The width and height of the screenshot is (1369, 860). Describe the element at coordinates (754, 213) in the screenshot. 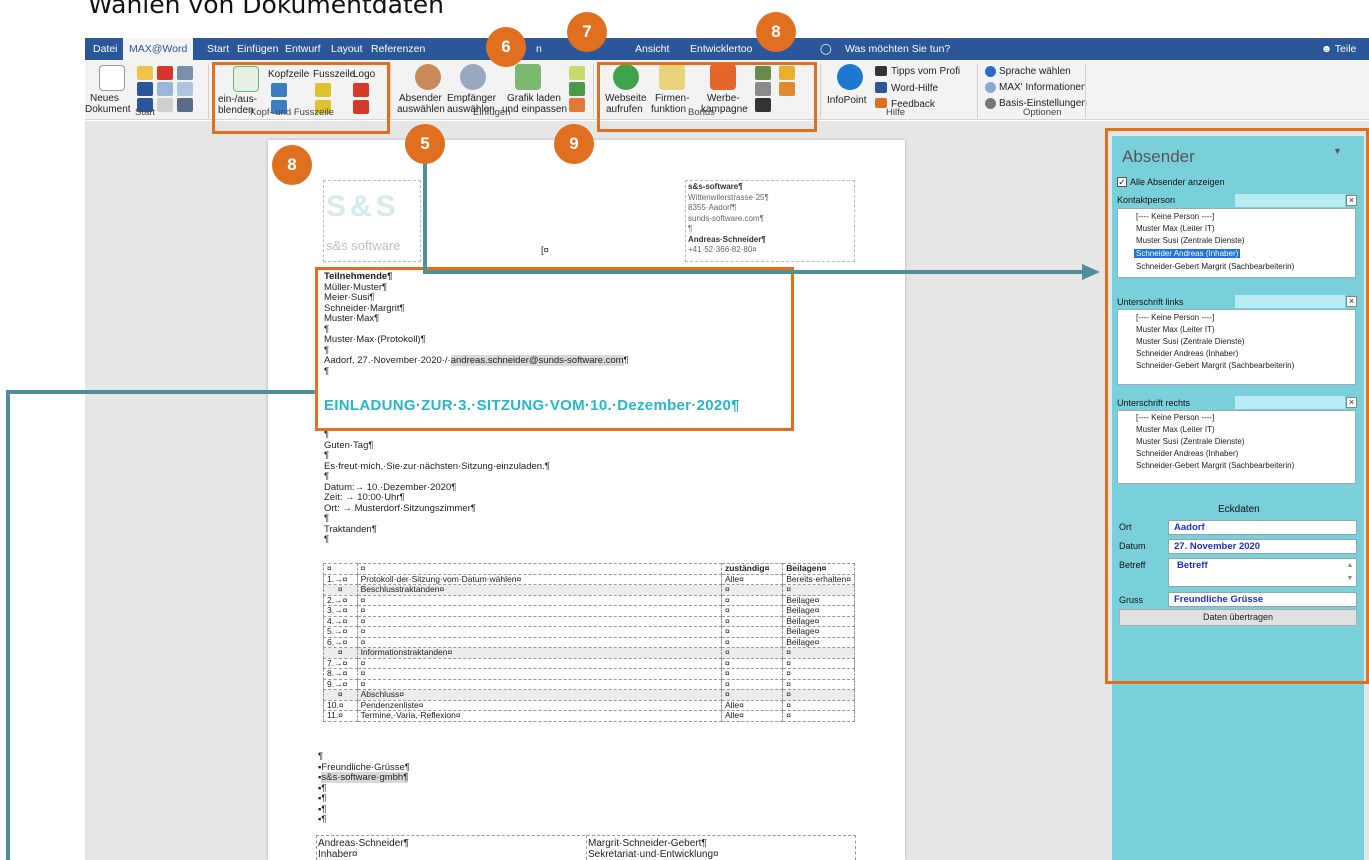

I see `arrow-absender-line` at that location.